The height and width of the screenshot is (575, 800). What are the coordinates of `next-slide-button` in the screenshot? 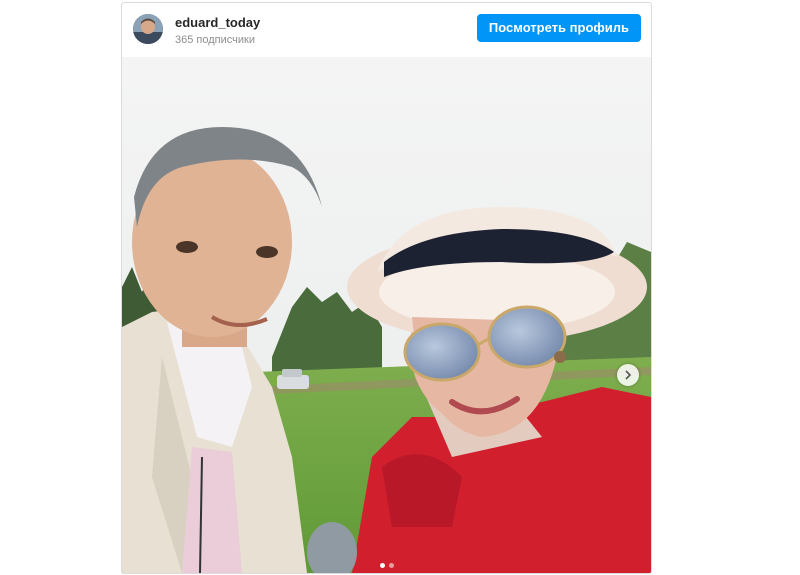 It's located at (628, 375).